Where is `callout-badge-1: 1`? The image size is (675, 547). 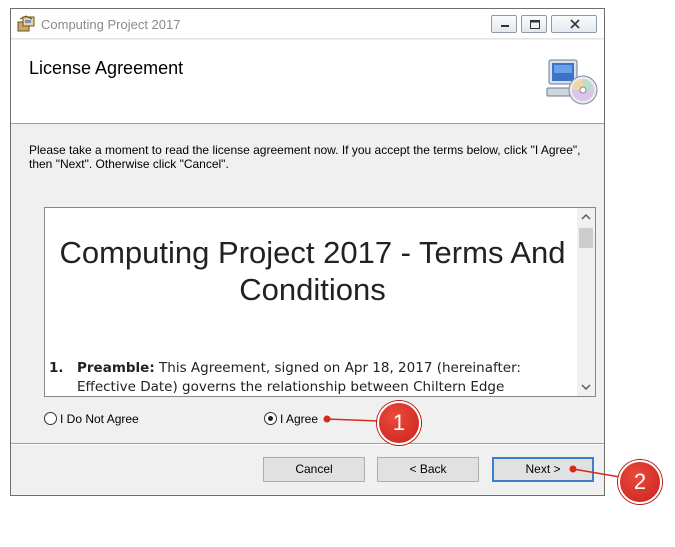 callout-badge-1: 1 is located at coordinates (399, 423).